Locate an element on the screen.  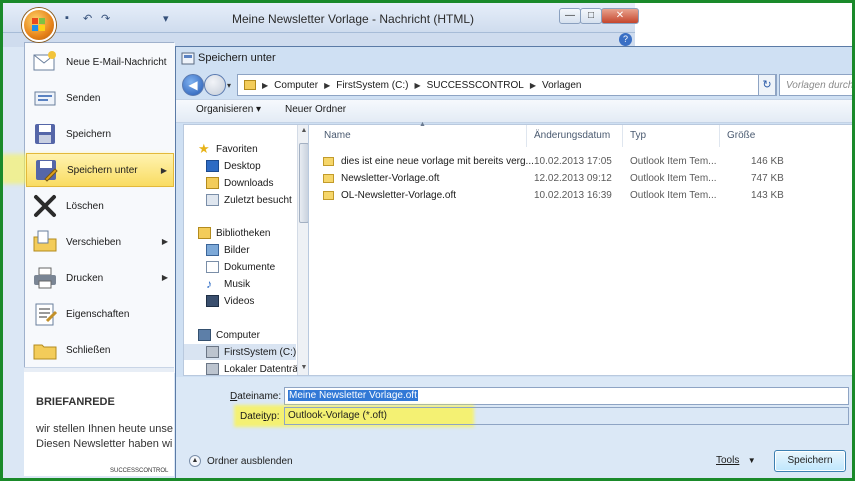
nav-item-pictures: Bilder is located at coordinates (228, 250).